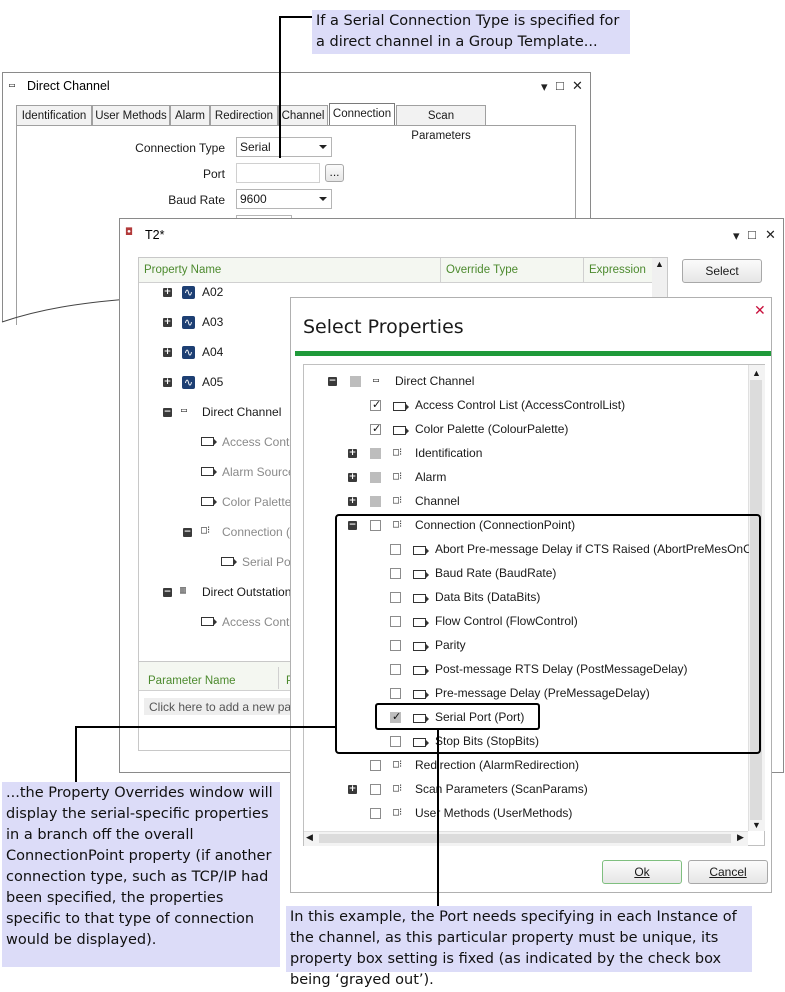  Describe the element at coordinates (180, 148) in the screenshot. I see `connection-type-label: Connection Type` at that location.